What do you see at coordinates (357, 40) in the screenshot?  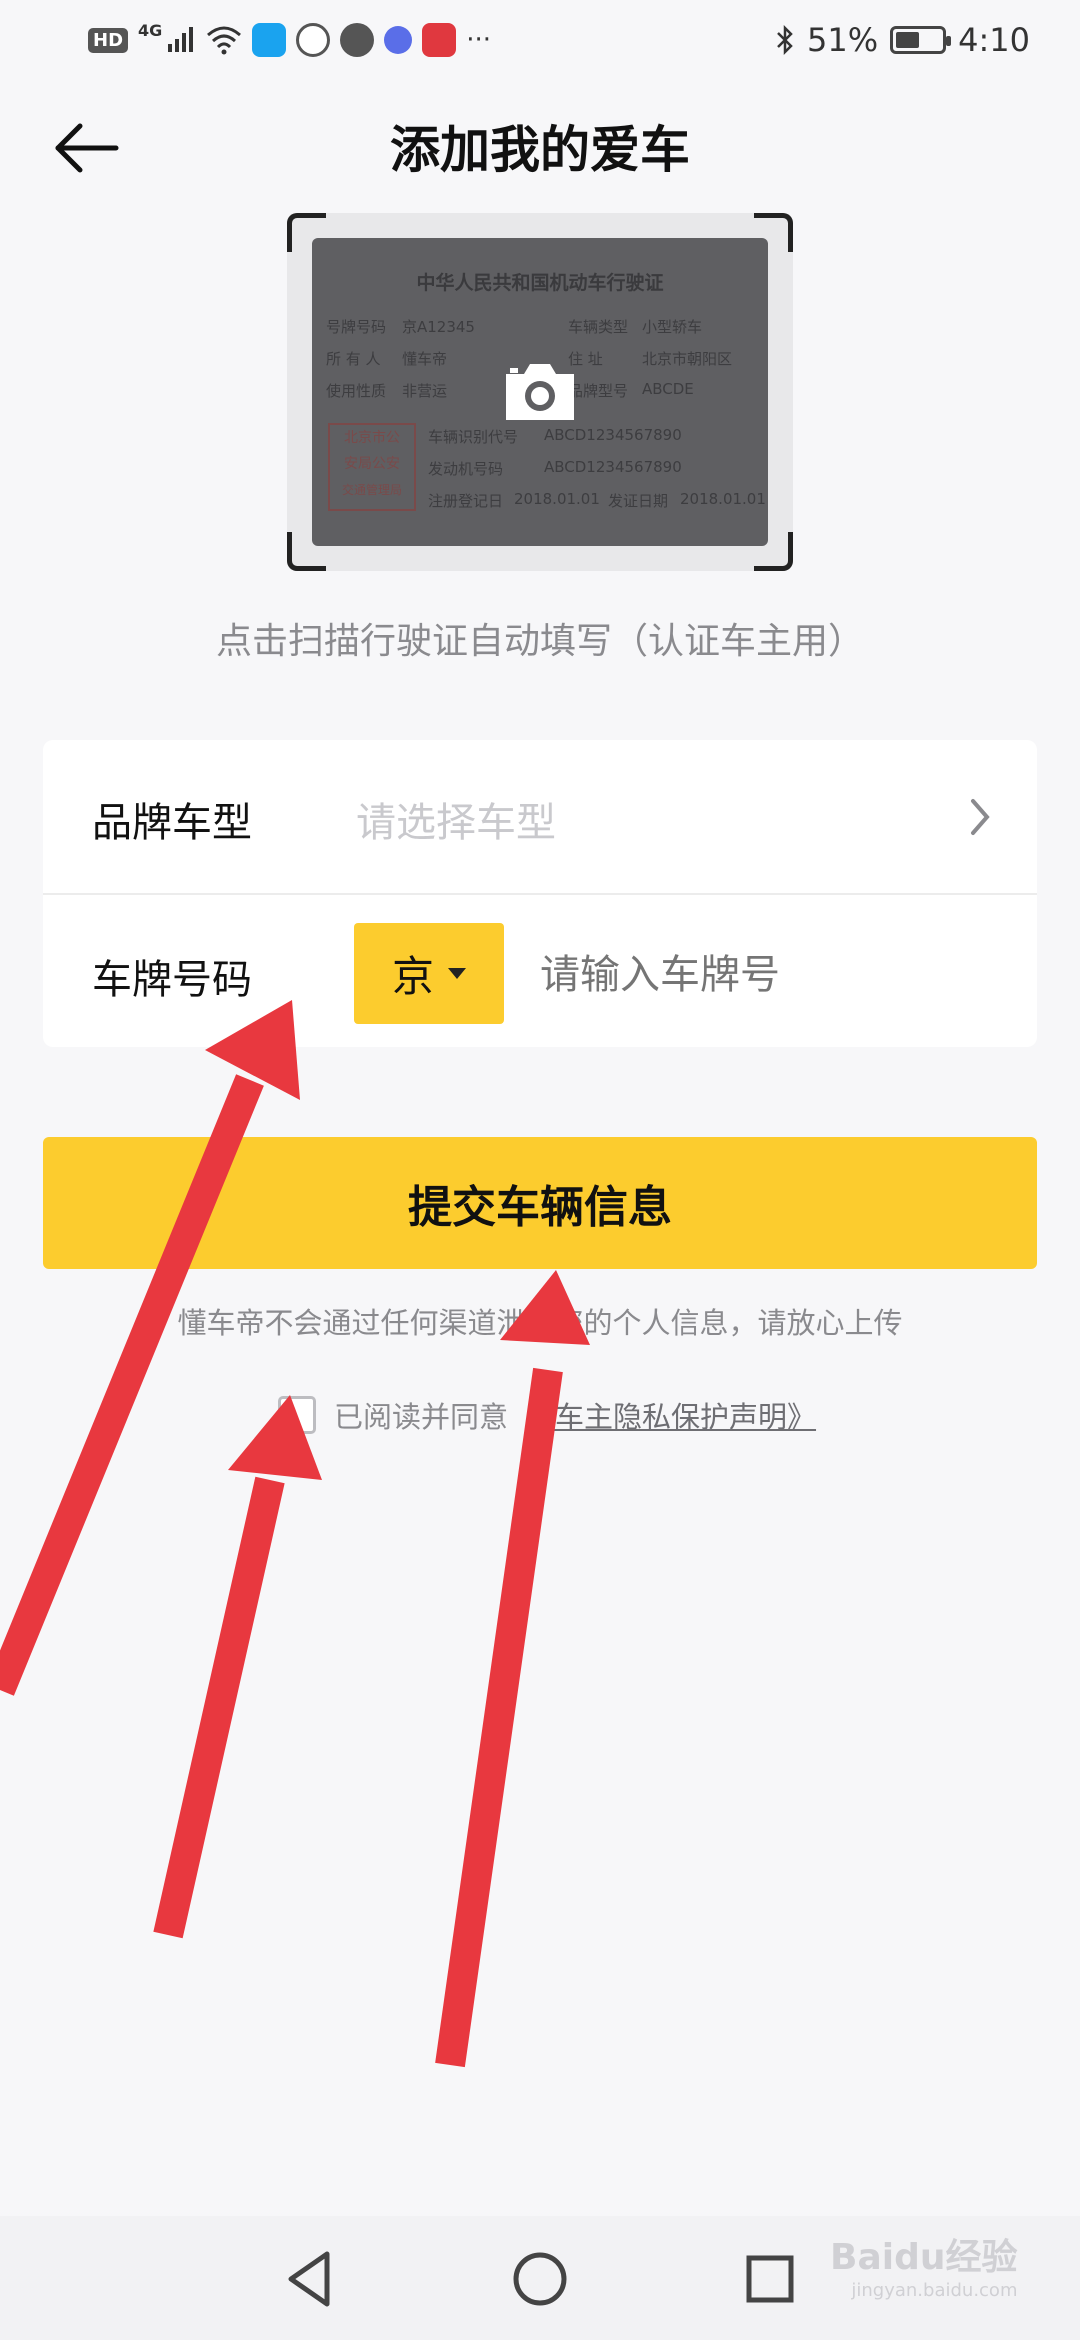 I see `hand-app-icon` at bounding box center [357, 40].